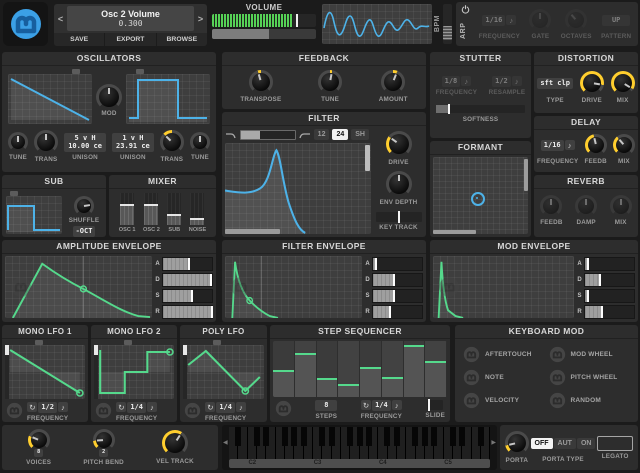 This screenshot has height=473, width=640. I want to click on reverb-feedback-knob, so click(551, 206).